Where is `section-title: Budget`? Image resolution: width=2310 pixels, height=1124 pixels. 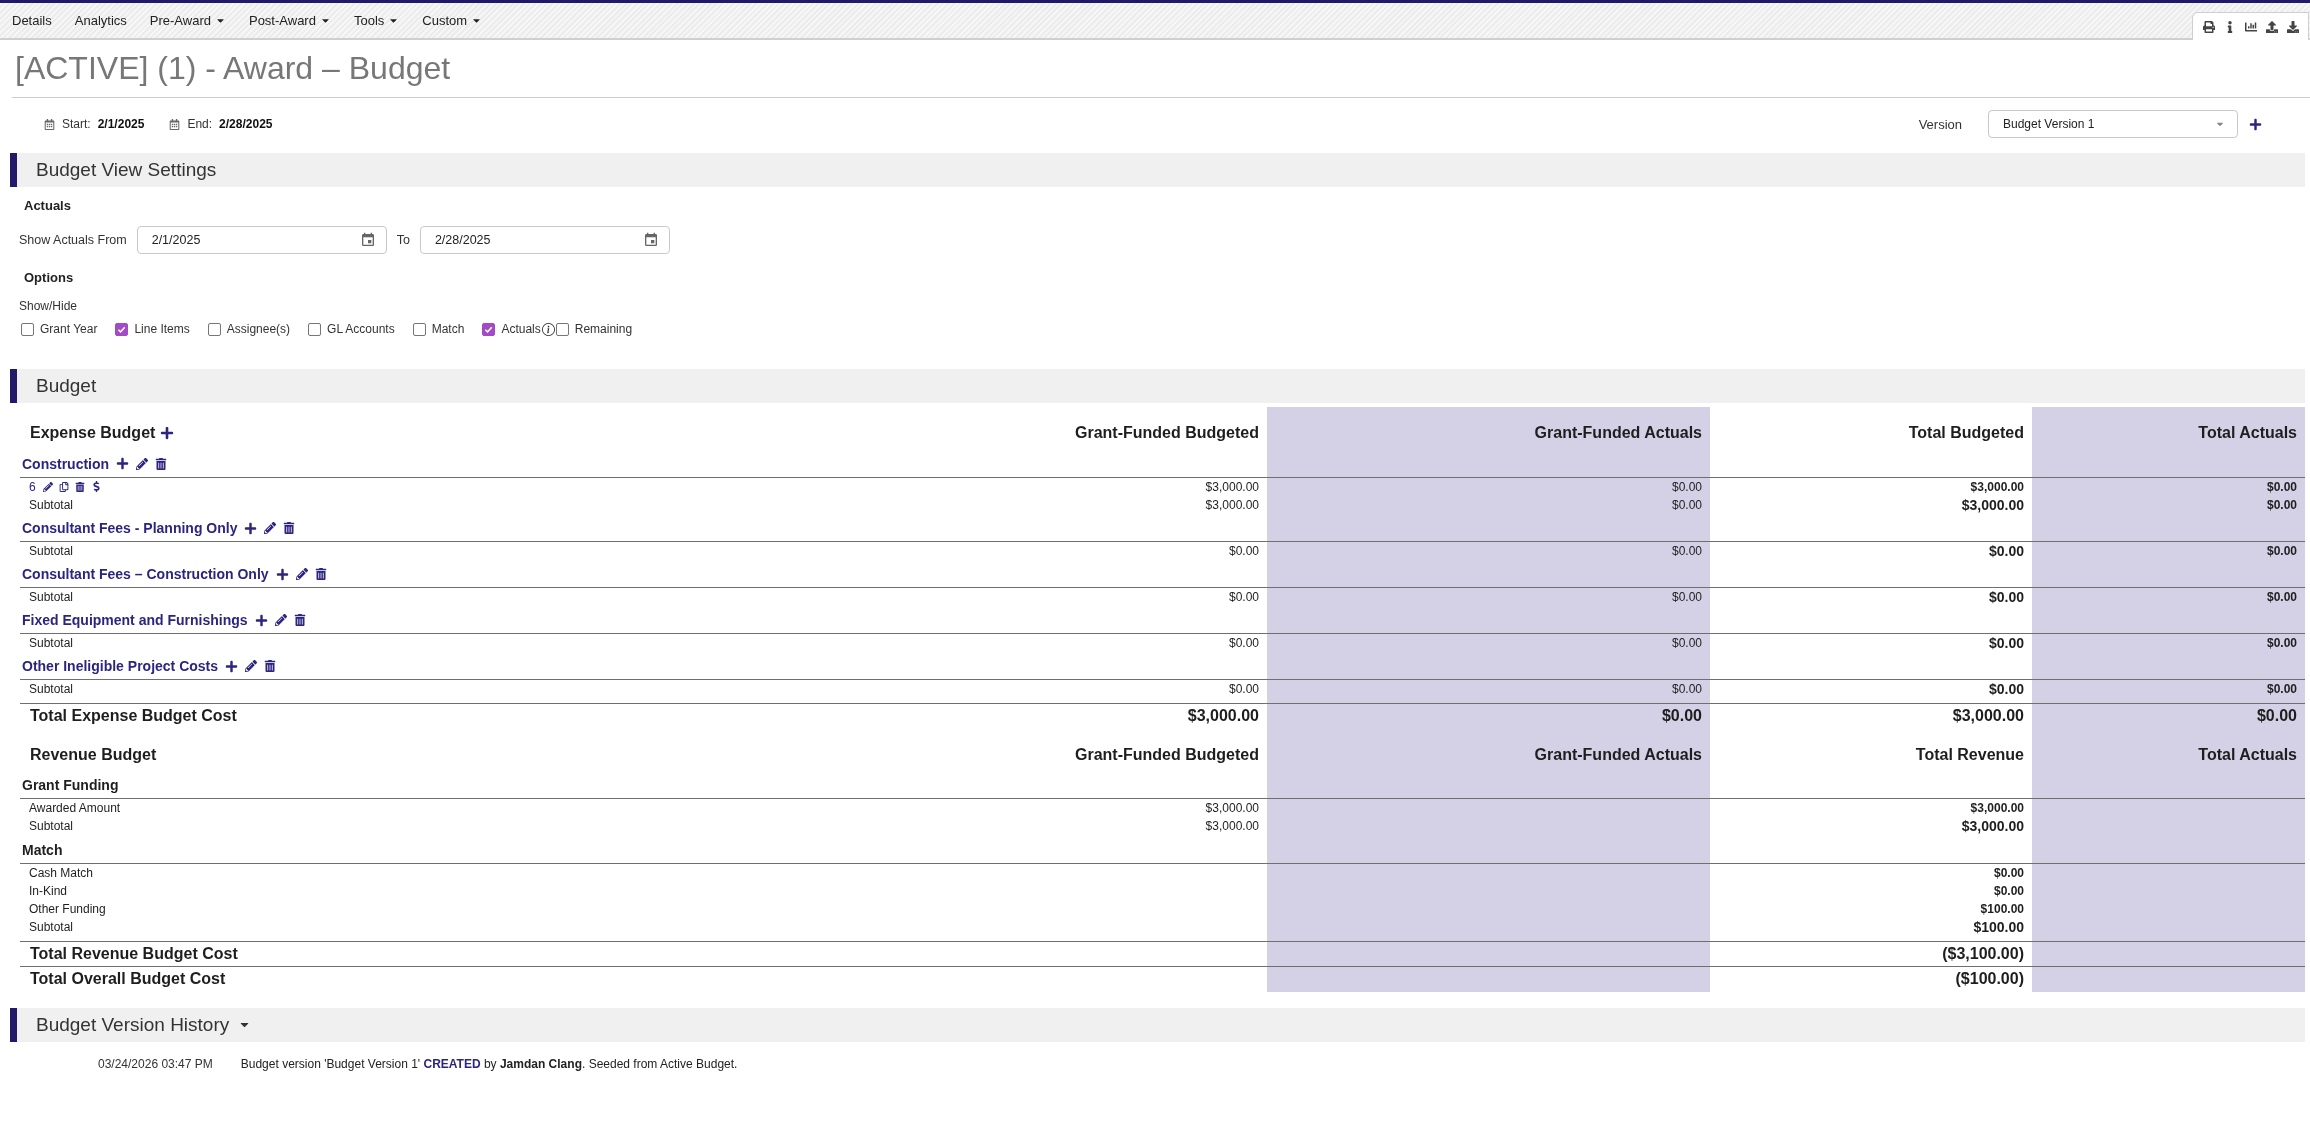 section-title: Budget is located at coordinates (66, 386).